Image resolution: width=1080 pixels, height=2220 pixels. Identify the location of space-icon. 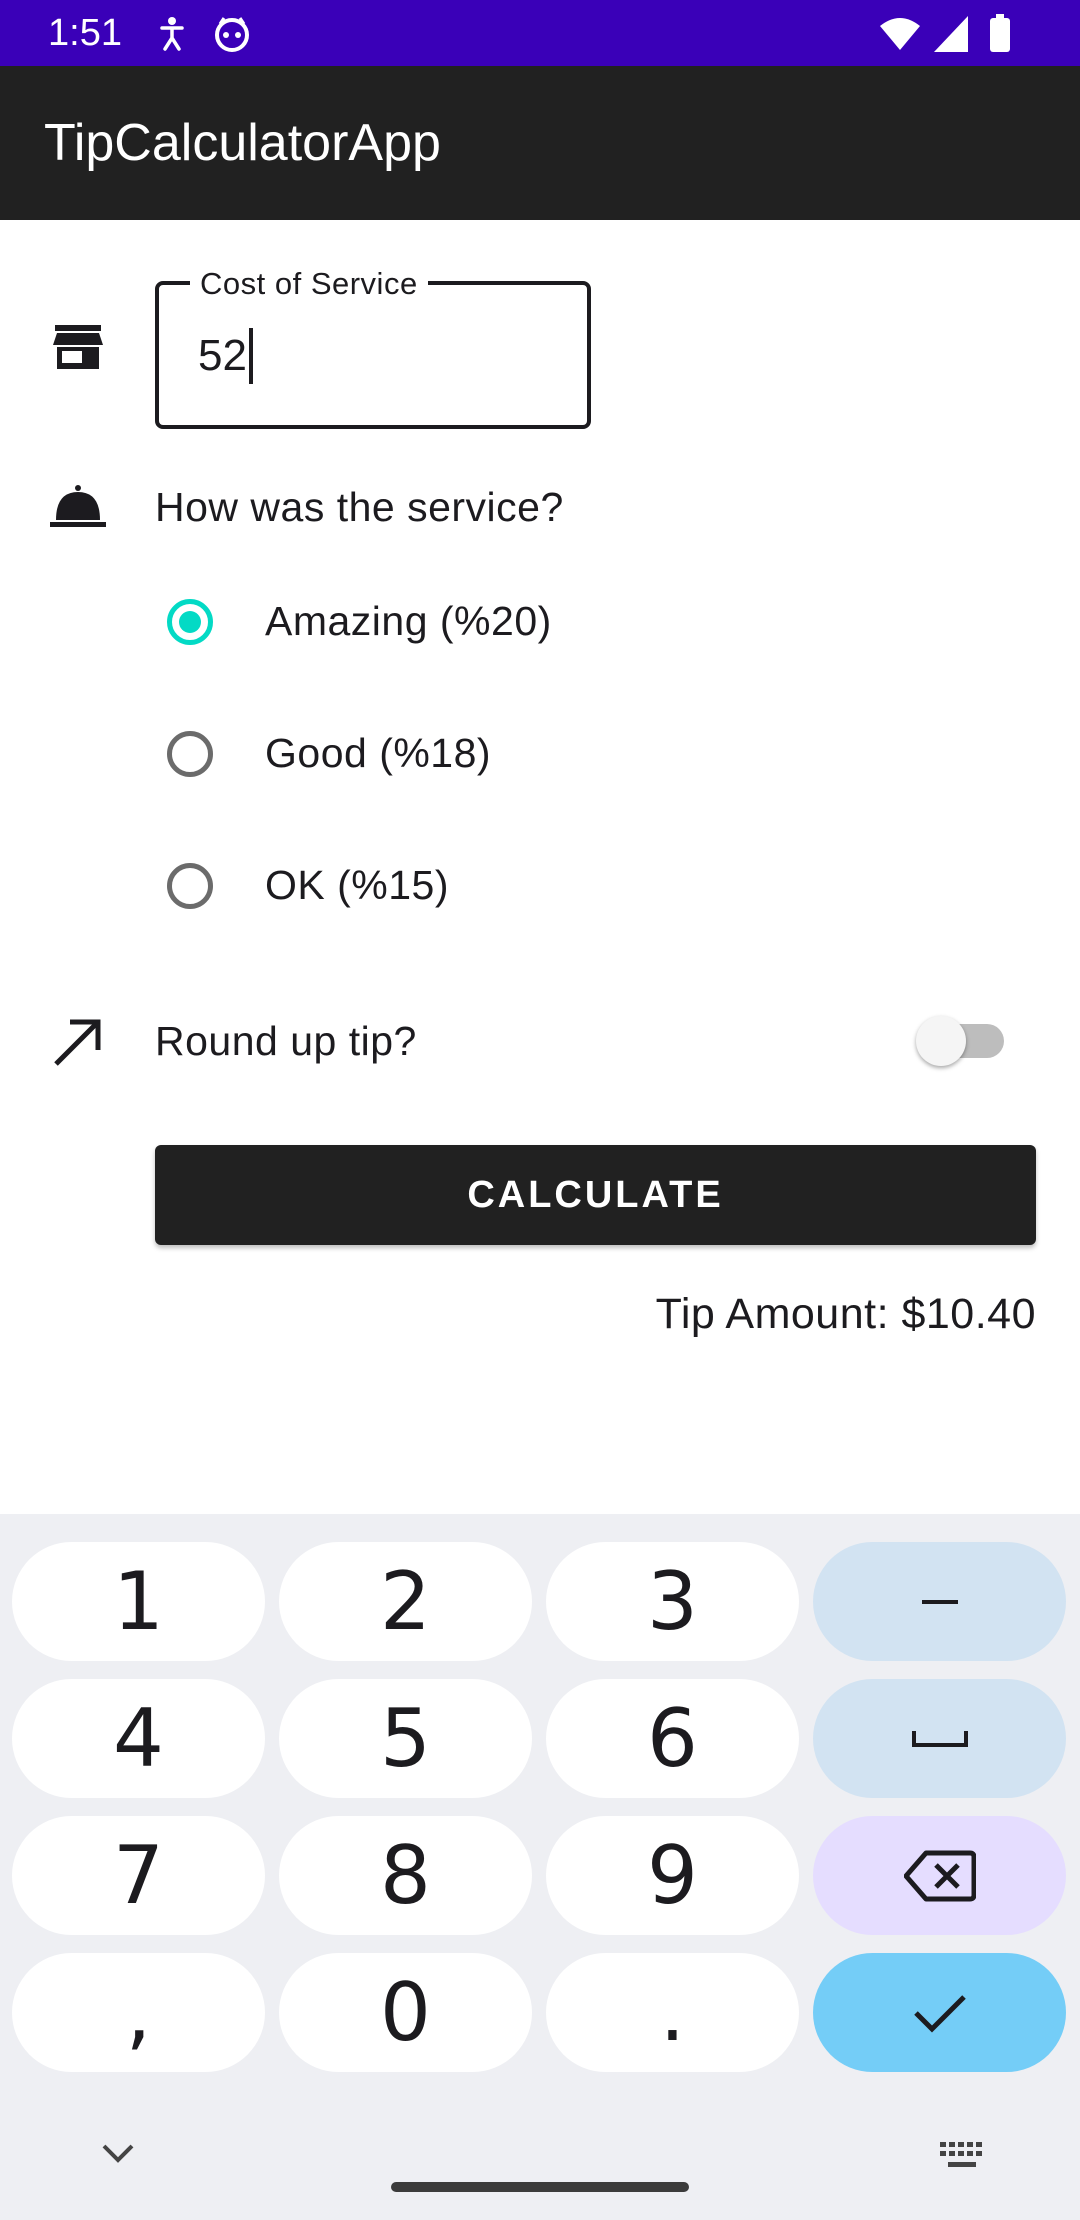
(939, 1738).